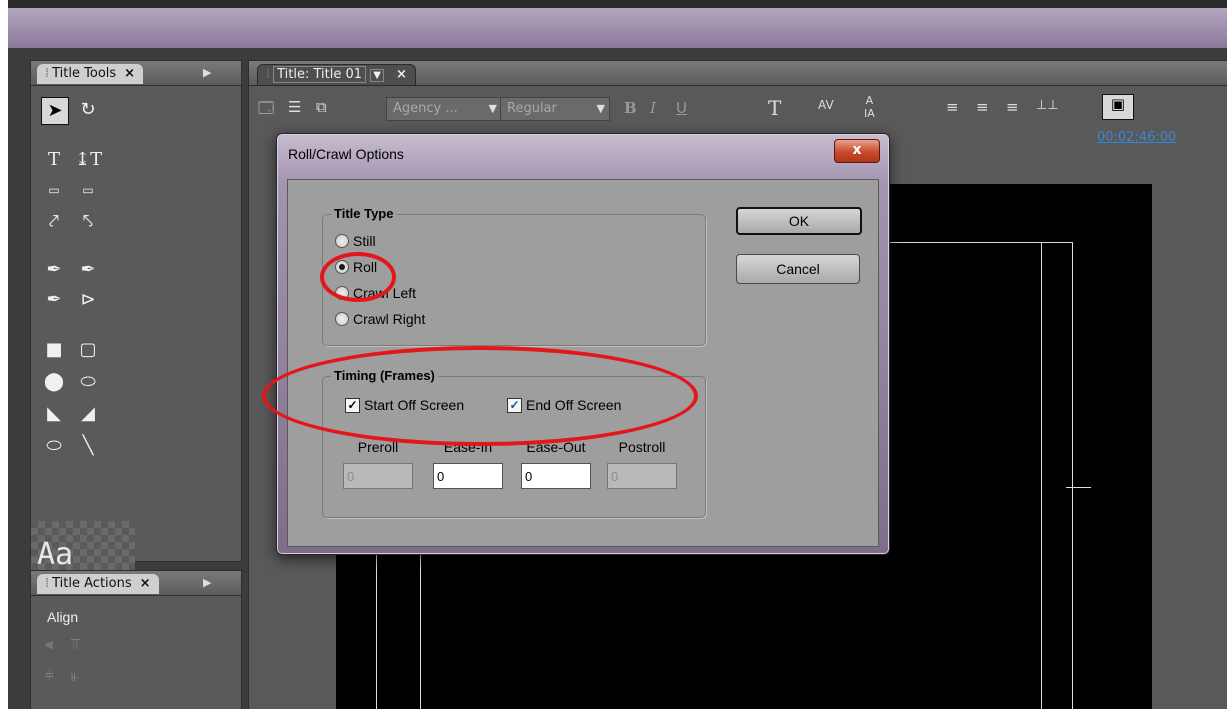  I want to click on leading-icon: A IA, so click(869, 107).